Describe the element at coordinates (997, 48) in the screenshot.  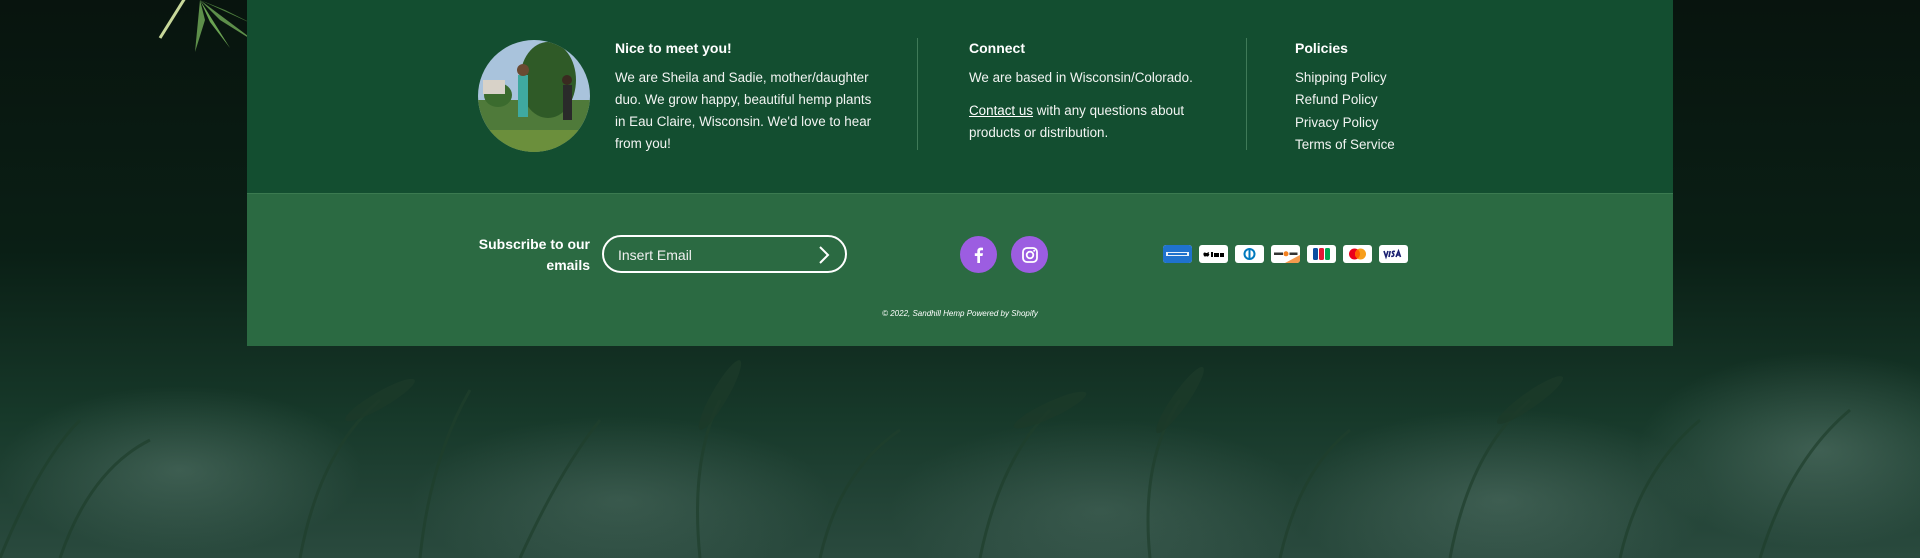
I see `connect-heading: Connect` at that location.